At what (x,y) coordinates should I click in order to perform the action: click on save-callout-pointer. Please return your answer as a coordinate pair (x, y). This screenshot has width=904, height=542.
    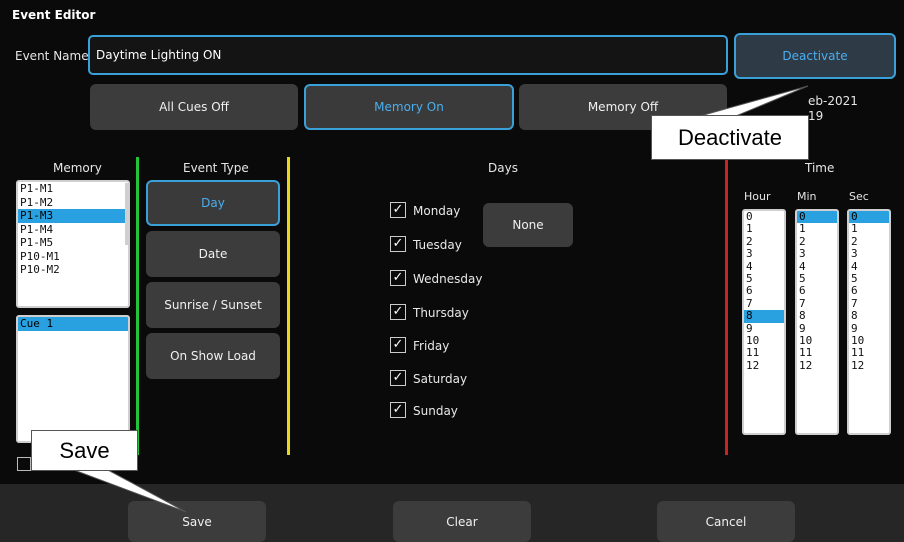
    Looking at the image, I should click on (130, 491).